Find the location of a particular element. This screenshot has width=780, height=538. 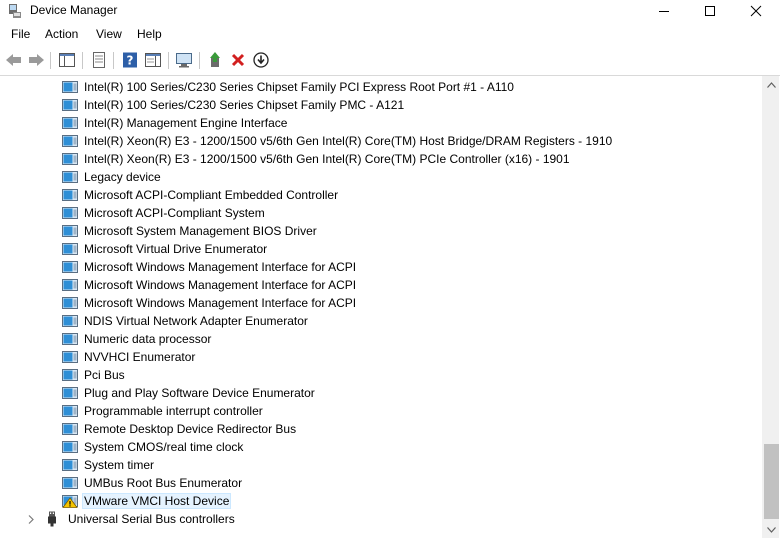

back-icon is located at coordinates (13, 60).